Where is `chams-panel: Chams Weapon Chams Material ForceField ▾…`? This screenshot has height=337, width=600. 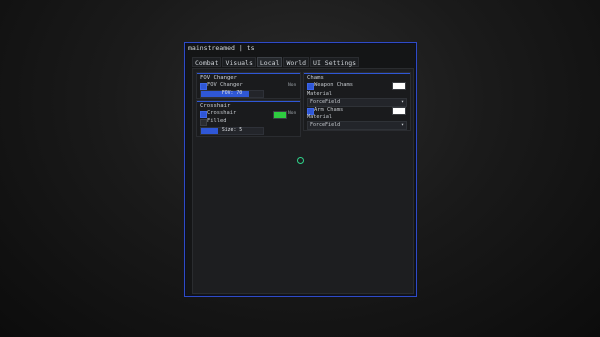 chams-panel: Chams Weapon Chams Material ForceField ▾… is located at coordinates (357, 101).